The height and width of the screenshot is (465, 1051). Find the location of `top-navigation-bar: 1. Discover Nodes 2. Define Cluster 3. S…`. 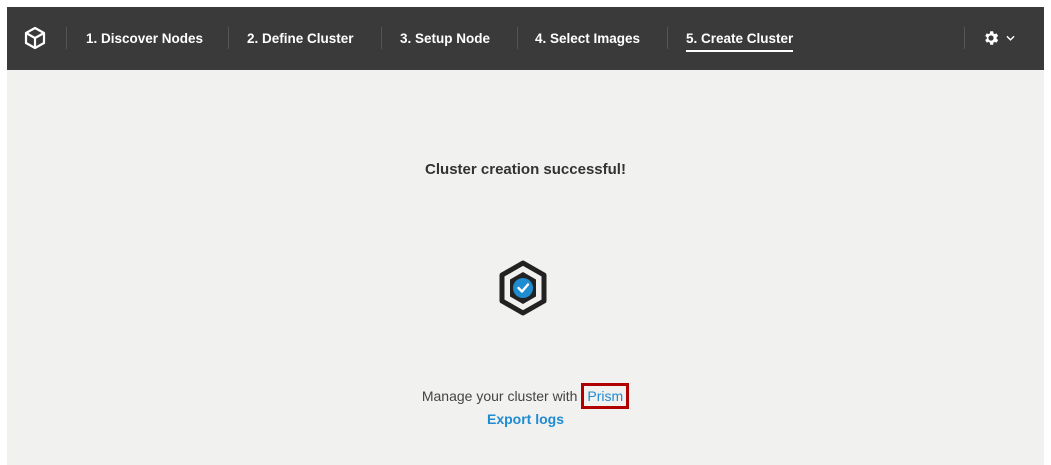

top-navigation-bar: 1. Discover Nodes 2. Define Cluster 3. S… is located at coordinates (525, 38).